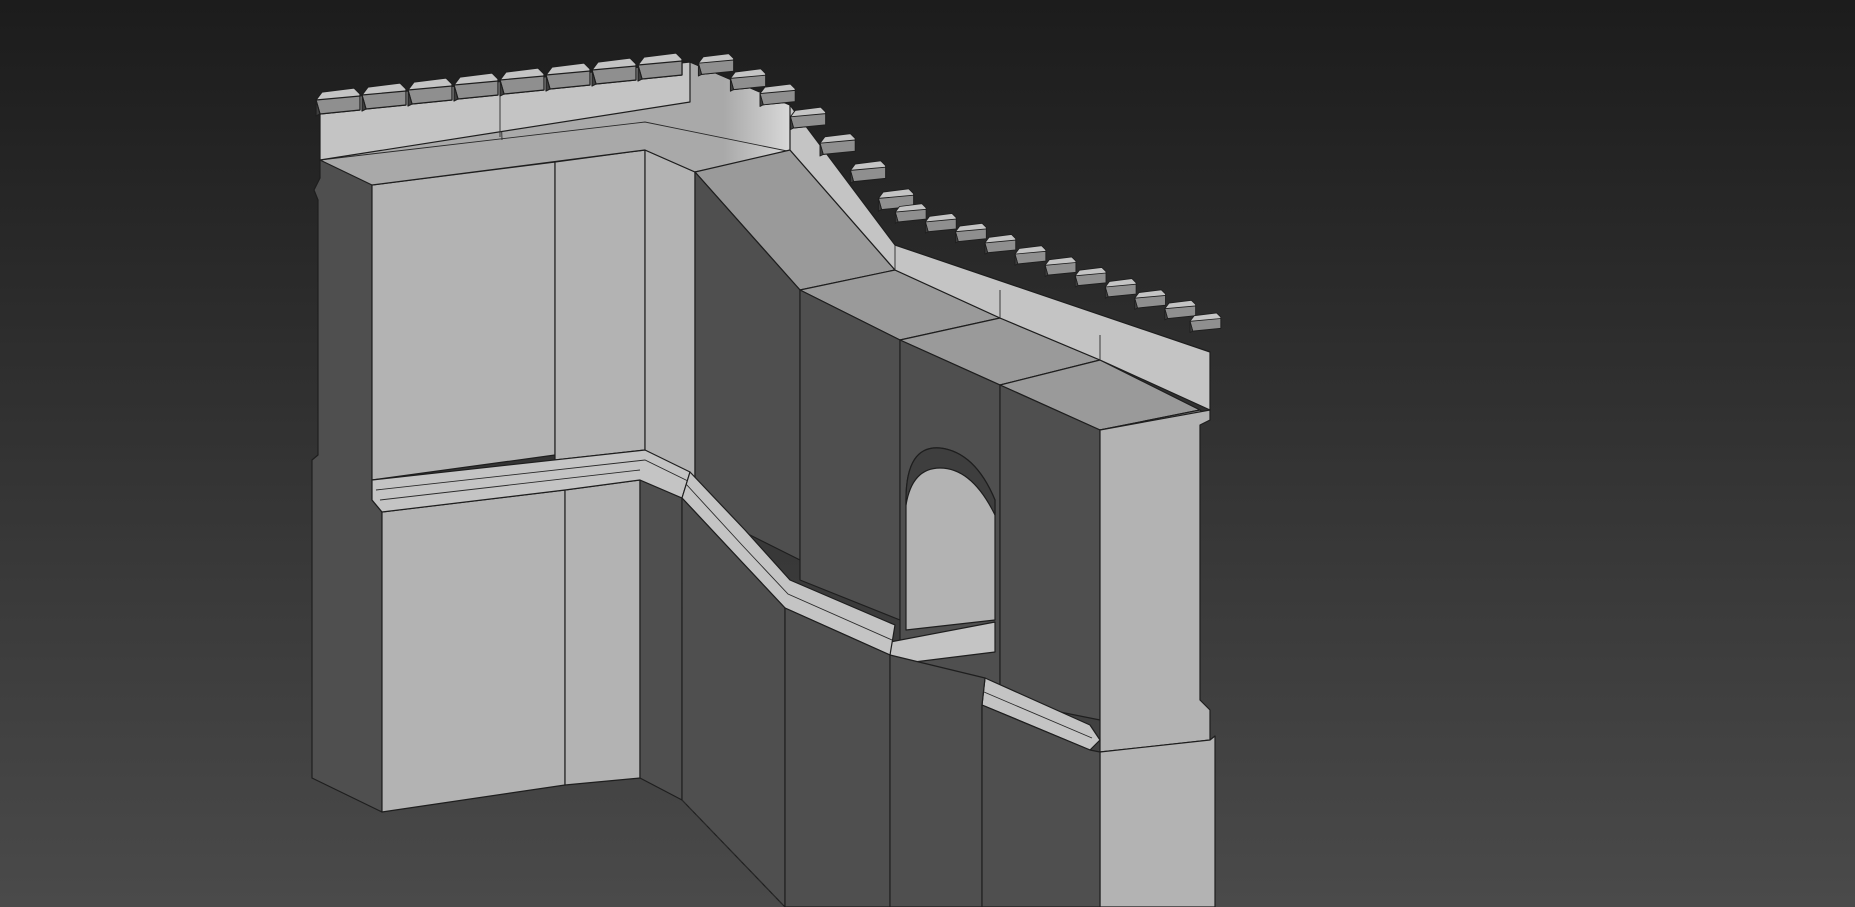 This screenshot has width=1855, height=907. What do you see at coordinates (463, 321) in the screenshot?
I see `tower-upper-front-left` at bounding box center [463, 321].